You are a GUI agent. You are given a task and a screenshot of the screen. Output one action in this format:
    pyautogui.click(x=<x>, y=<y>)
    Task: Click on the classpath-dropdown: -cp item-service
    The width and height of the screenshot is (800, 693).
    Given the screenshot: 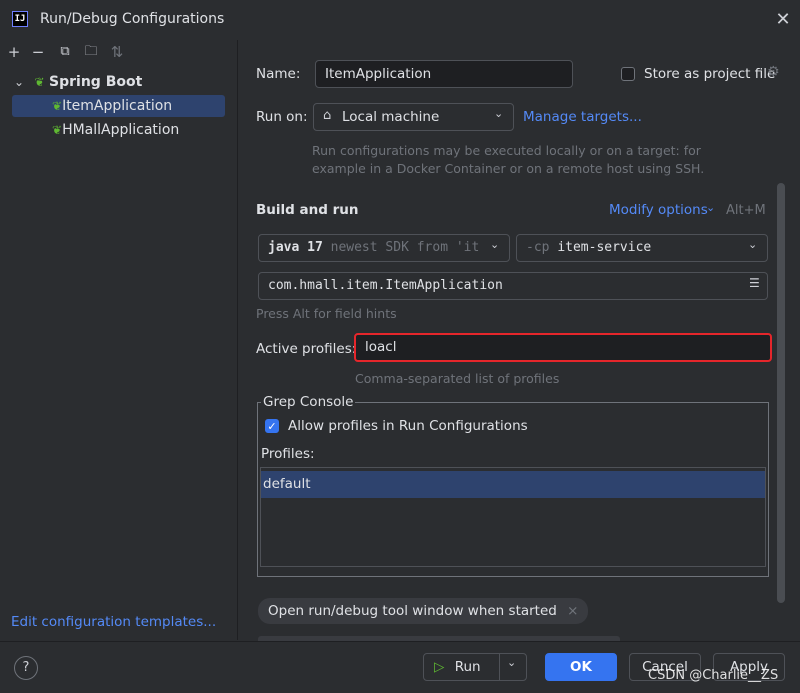 What is the action you would take?
    pyautogui.click(x=642, y=248)
    